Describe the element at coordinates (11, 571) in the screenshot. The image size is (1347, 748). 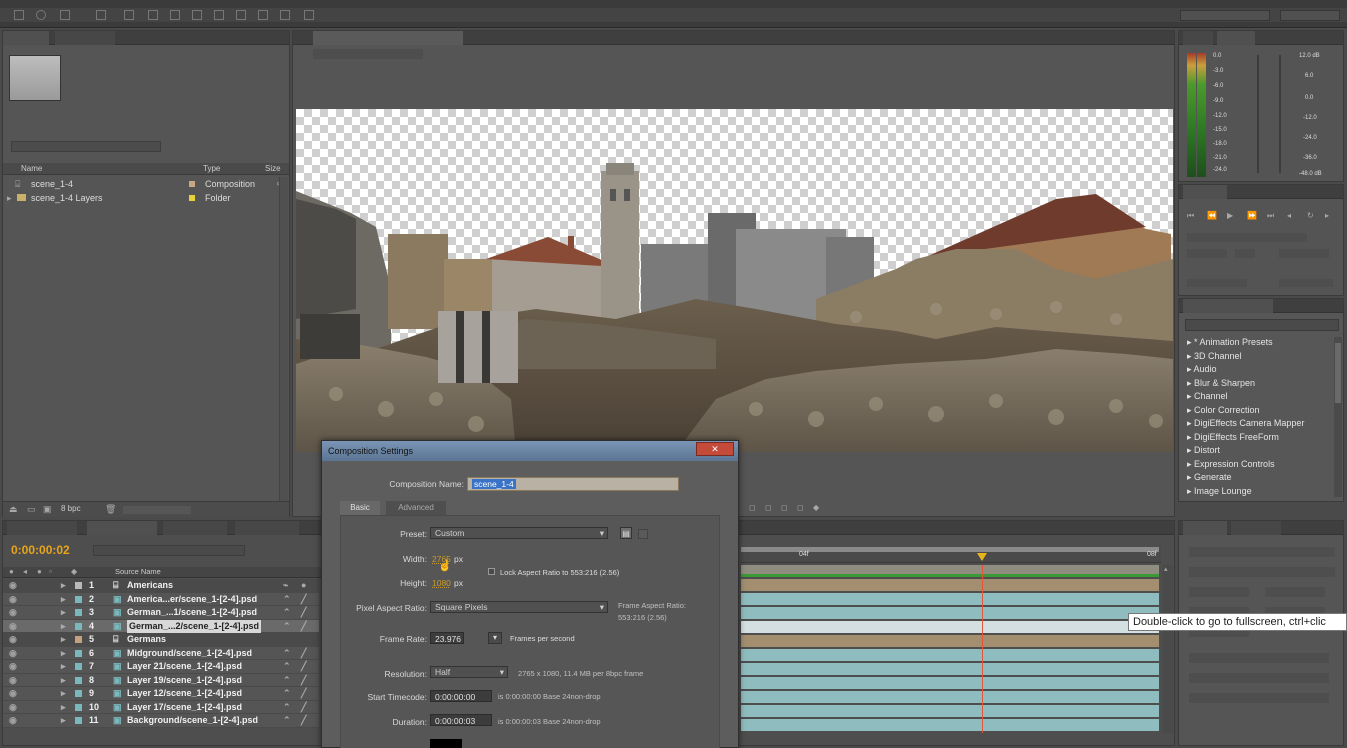
I see `eye-icon: ●` at that location.